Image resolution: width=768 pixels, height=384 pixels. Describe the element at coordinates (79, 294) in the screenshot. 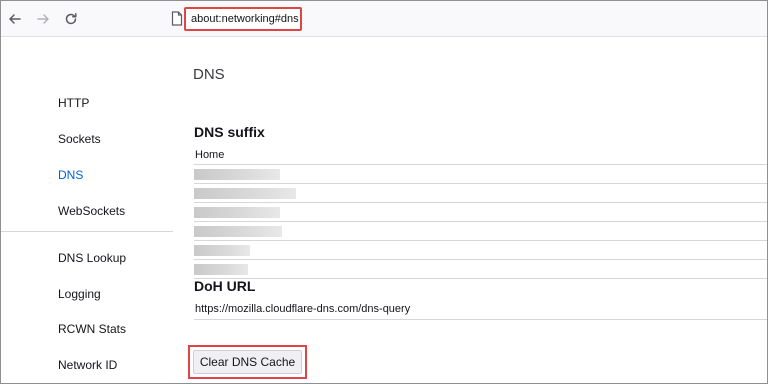

I see `sidebar-item-logging: Logging` at that location.